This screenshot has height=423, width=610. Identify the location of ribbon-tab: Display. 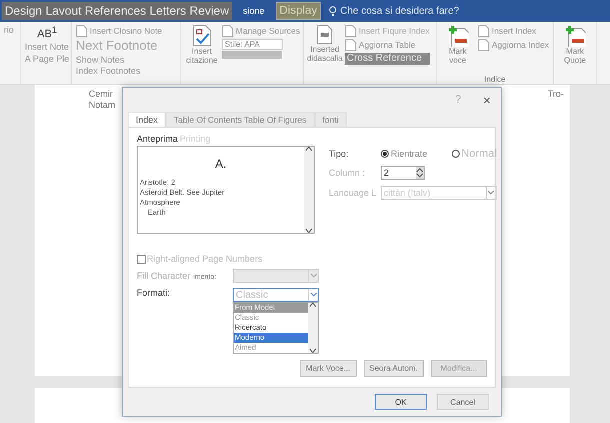
(299, 11).